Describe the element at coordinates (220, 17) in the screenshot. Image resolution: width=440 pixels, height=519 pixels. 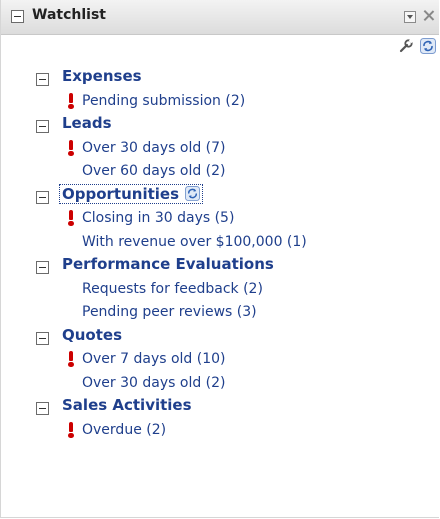
I see `portlet-title-bar: Watchlist` at that location.